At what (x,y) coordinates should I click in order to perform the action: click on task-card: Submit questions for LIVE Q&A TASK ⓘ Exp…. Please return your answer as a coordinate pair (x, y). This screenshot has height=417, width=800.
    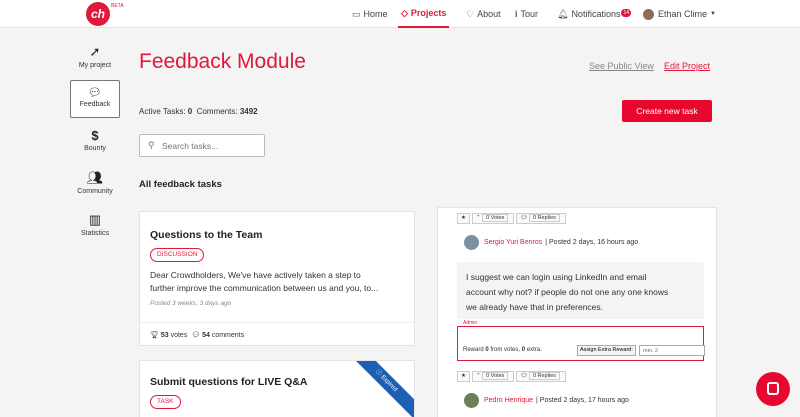
    Looking at the image, I should click on (277, 388).